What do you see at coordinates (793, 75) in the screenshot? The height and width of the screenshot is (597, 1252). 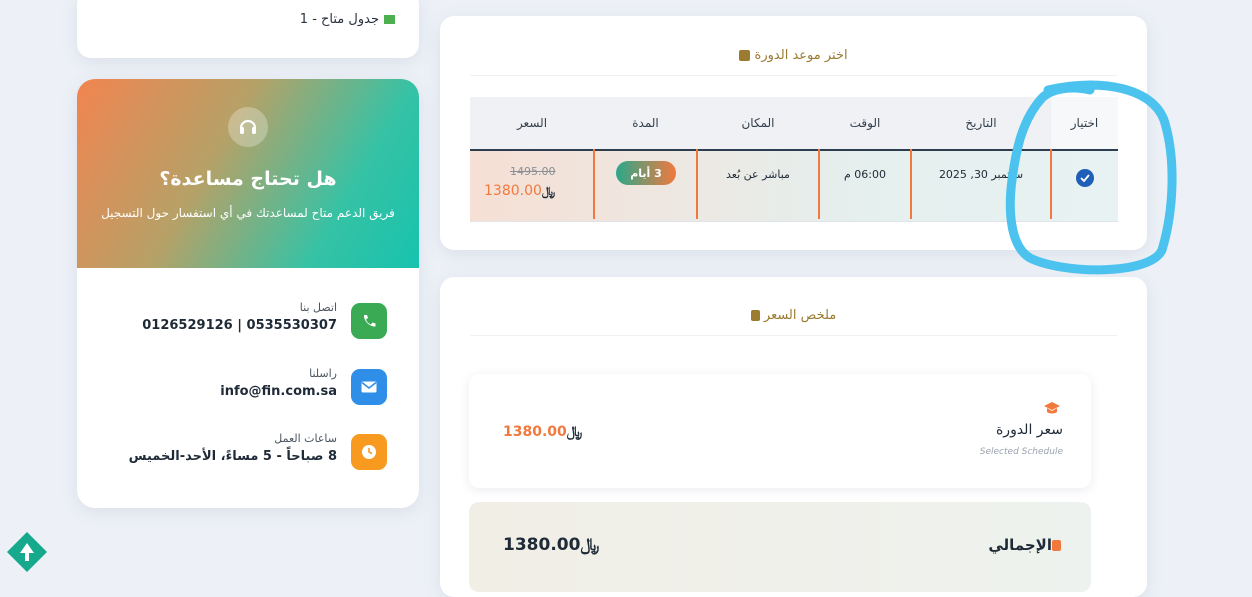 I see `schedule-divider` at bounding box center [793, 75].